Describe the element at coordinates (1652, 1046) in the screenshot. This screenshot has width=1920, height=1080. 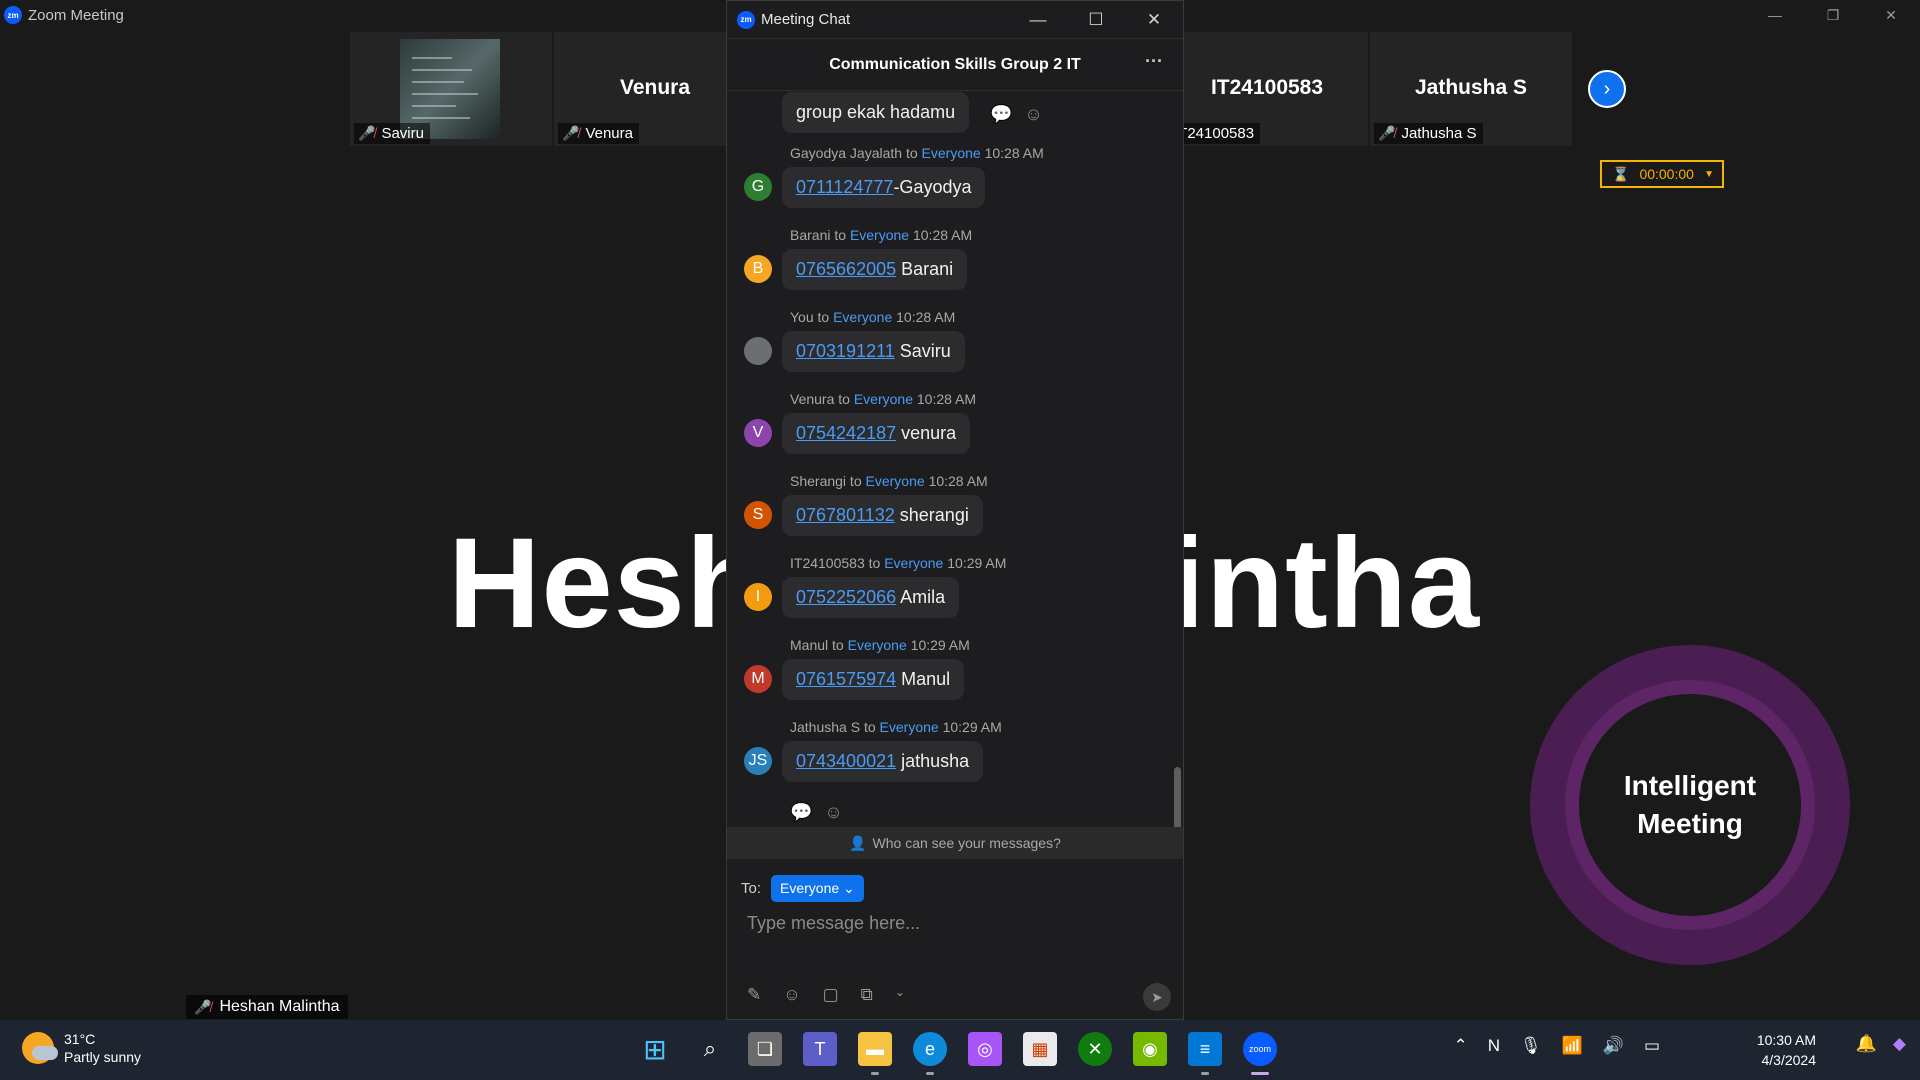
I see `battery-icon: ▭` at that location.